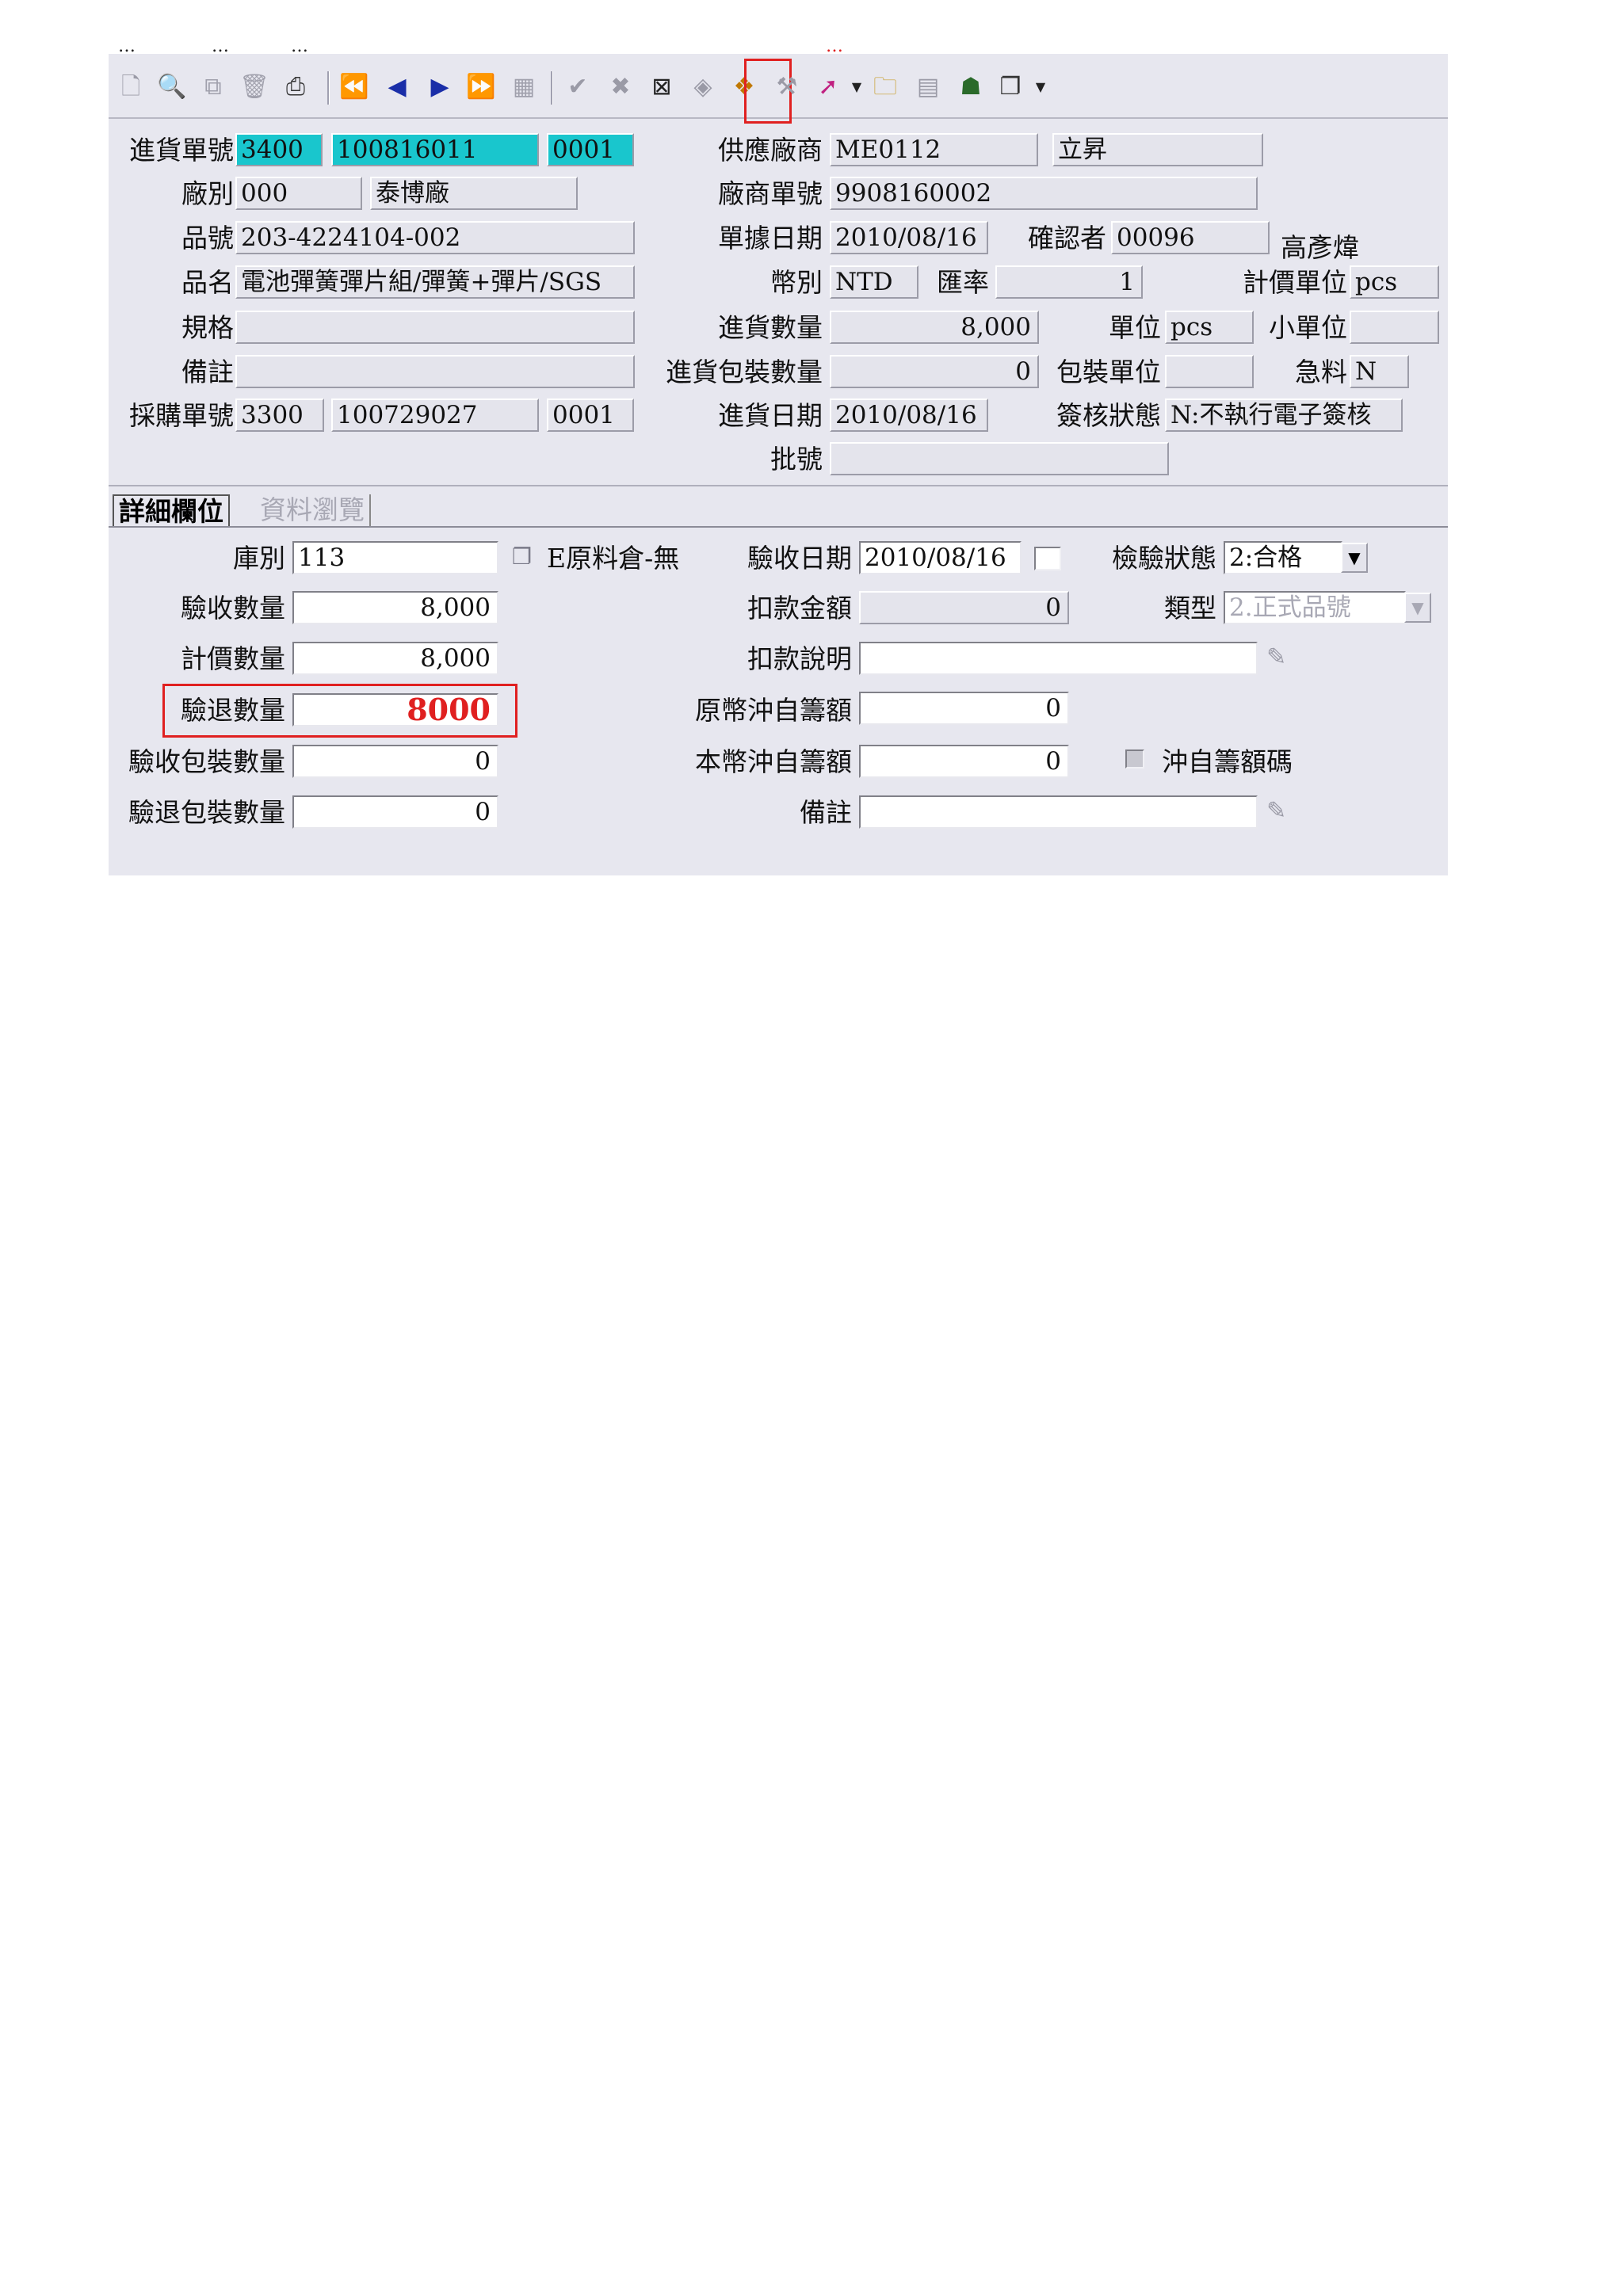  I want to click on highlight-box, so click(339, 711).